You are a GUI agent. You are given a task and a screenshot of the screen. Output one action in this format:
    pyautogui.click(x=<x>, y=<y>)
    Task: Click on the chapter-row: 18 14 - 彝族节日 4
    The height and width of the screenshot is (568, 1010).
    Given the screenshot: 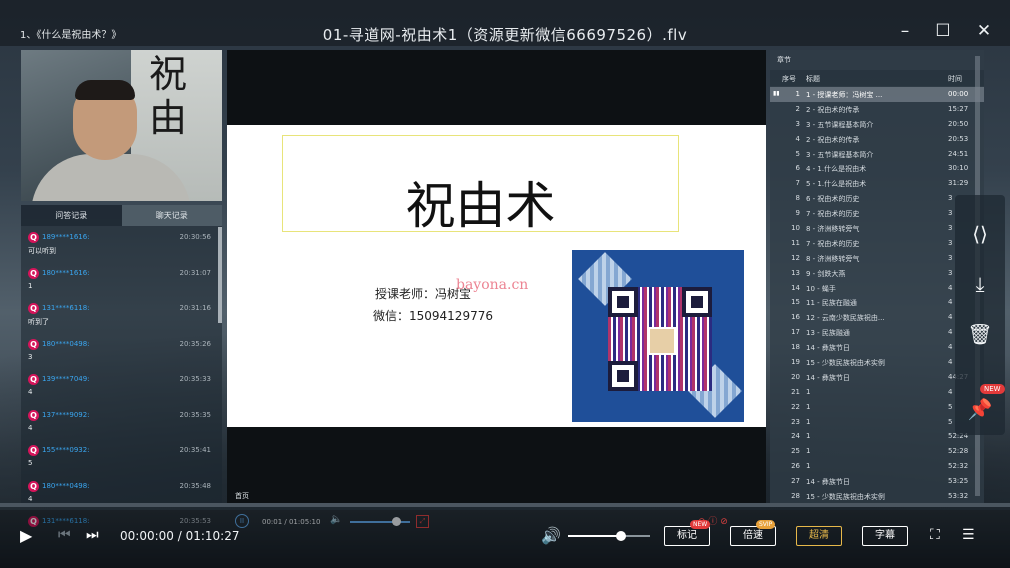 What is the action you would take?
    pyautogui.click(x=877, y=347)
    